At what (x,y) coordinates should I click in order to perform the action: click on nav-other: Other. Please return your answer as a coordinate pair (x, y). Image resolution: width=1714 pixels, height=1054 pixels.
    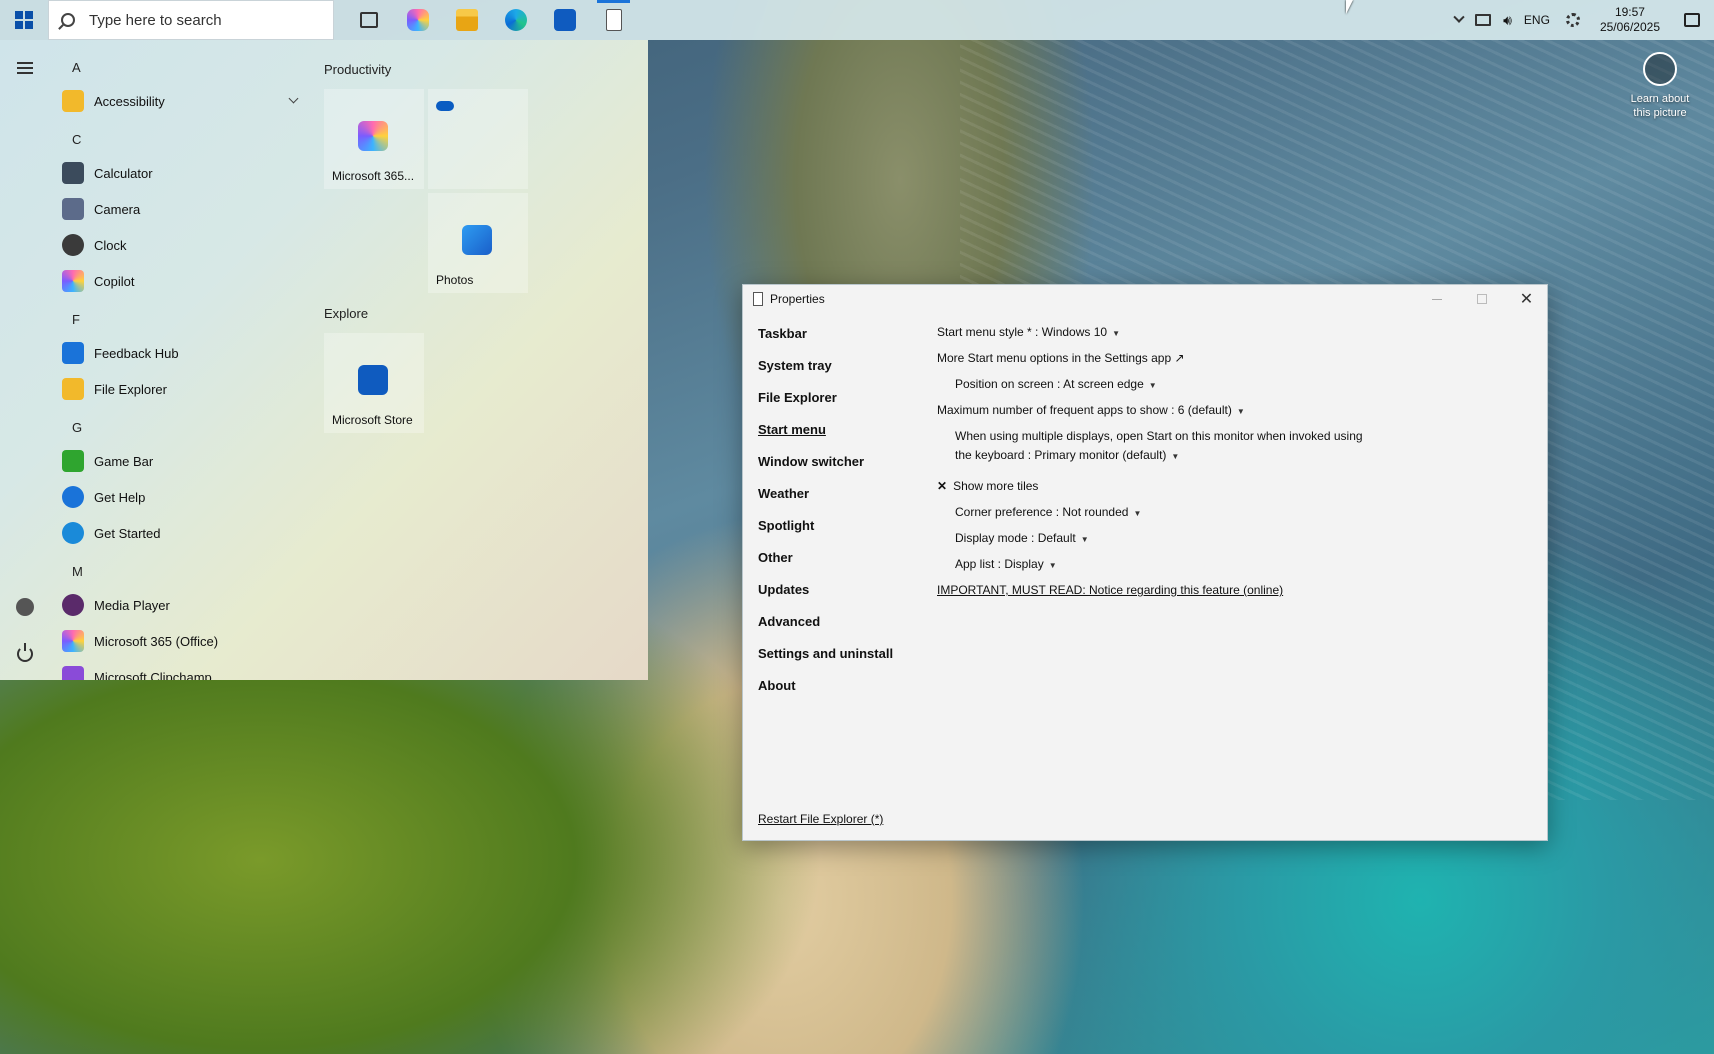
    Looking at the image, I should click on (775, 557).